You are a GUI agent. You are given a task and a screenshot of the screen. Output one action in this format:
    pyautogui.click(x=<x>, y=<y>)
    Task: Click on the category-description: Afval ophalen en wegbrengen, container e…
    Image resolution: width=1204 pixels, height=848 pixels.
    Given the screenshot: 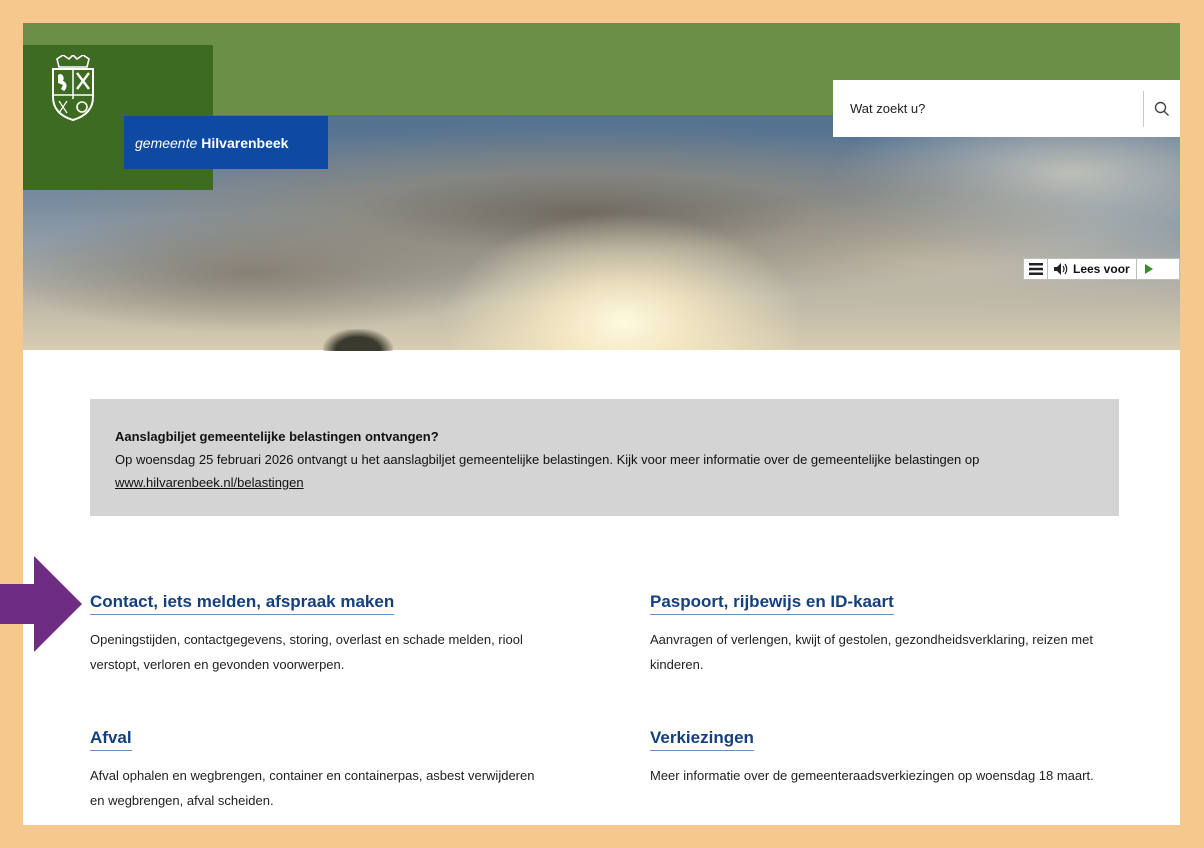 What is the action you would take?
    pyautogui.click(x=312, y=788)
    